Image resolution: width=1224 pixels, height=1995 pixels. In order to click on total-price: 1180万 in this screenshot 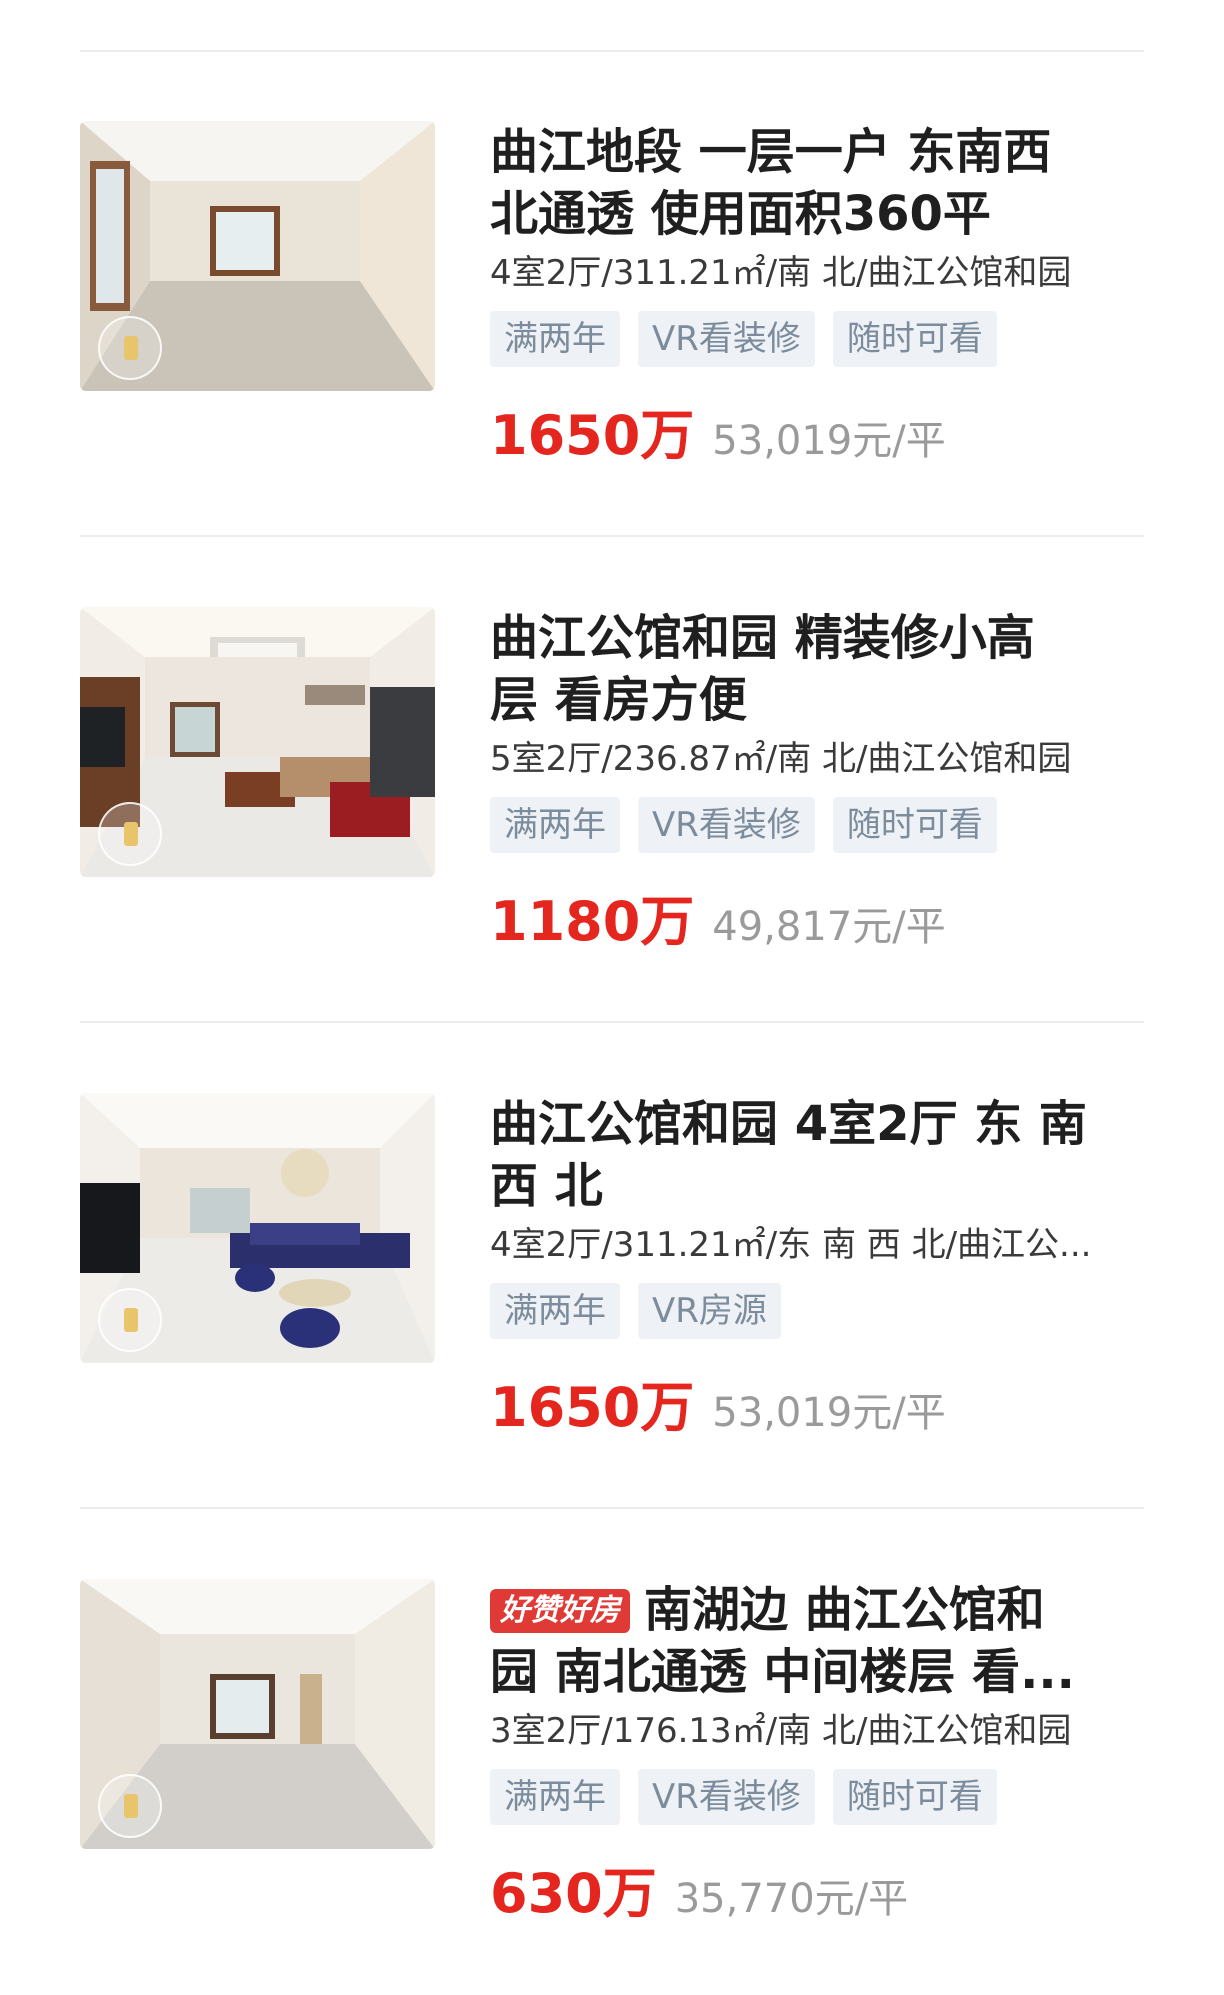, I will do `click(592, 921)`.